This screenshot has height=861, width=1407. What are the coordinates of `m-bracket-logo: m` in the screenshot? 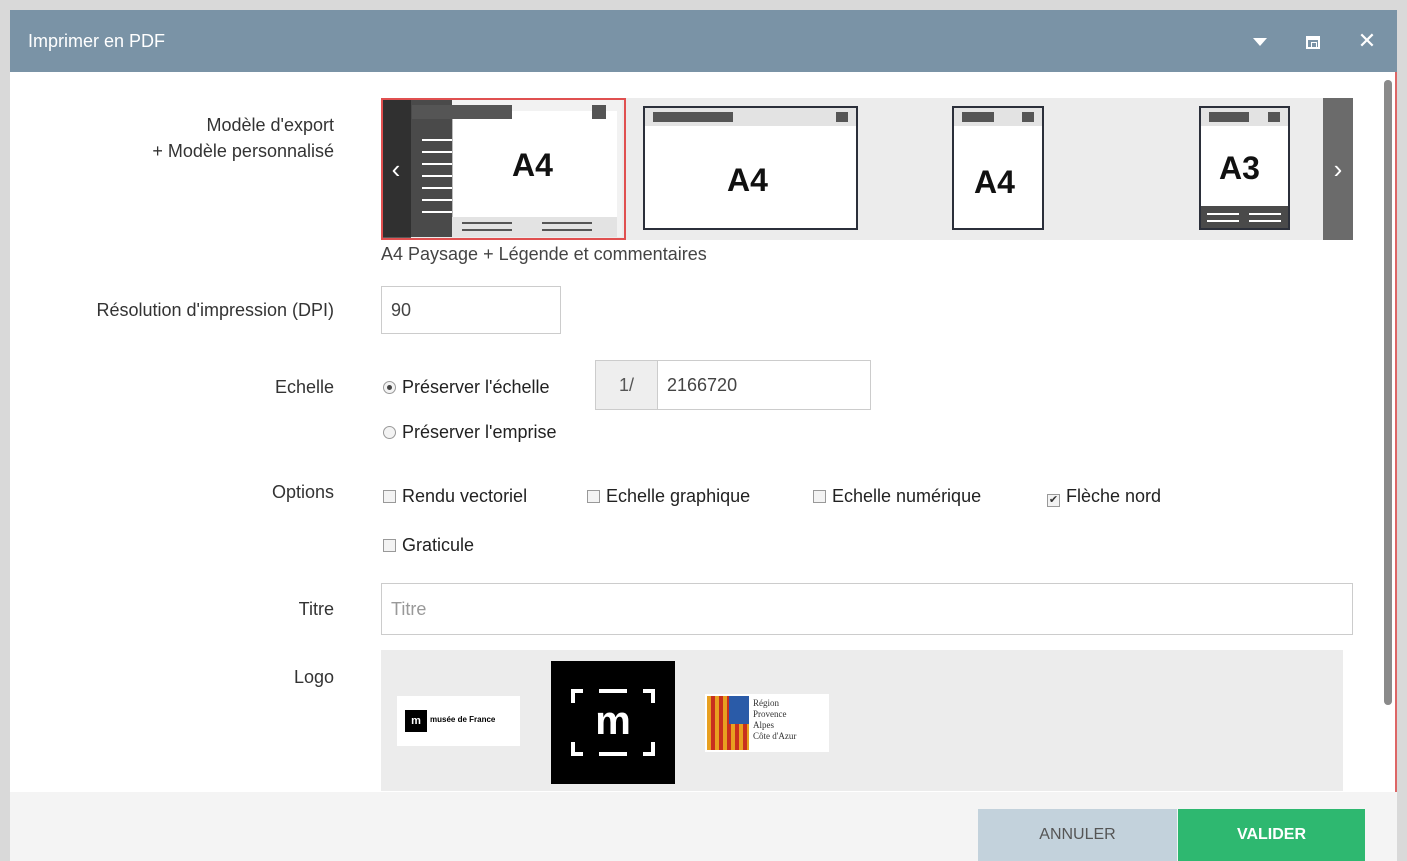 It's located at (613, 722).